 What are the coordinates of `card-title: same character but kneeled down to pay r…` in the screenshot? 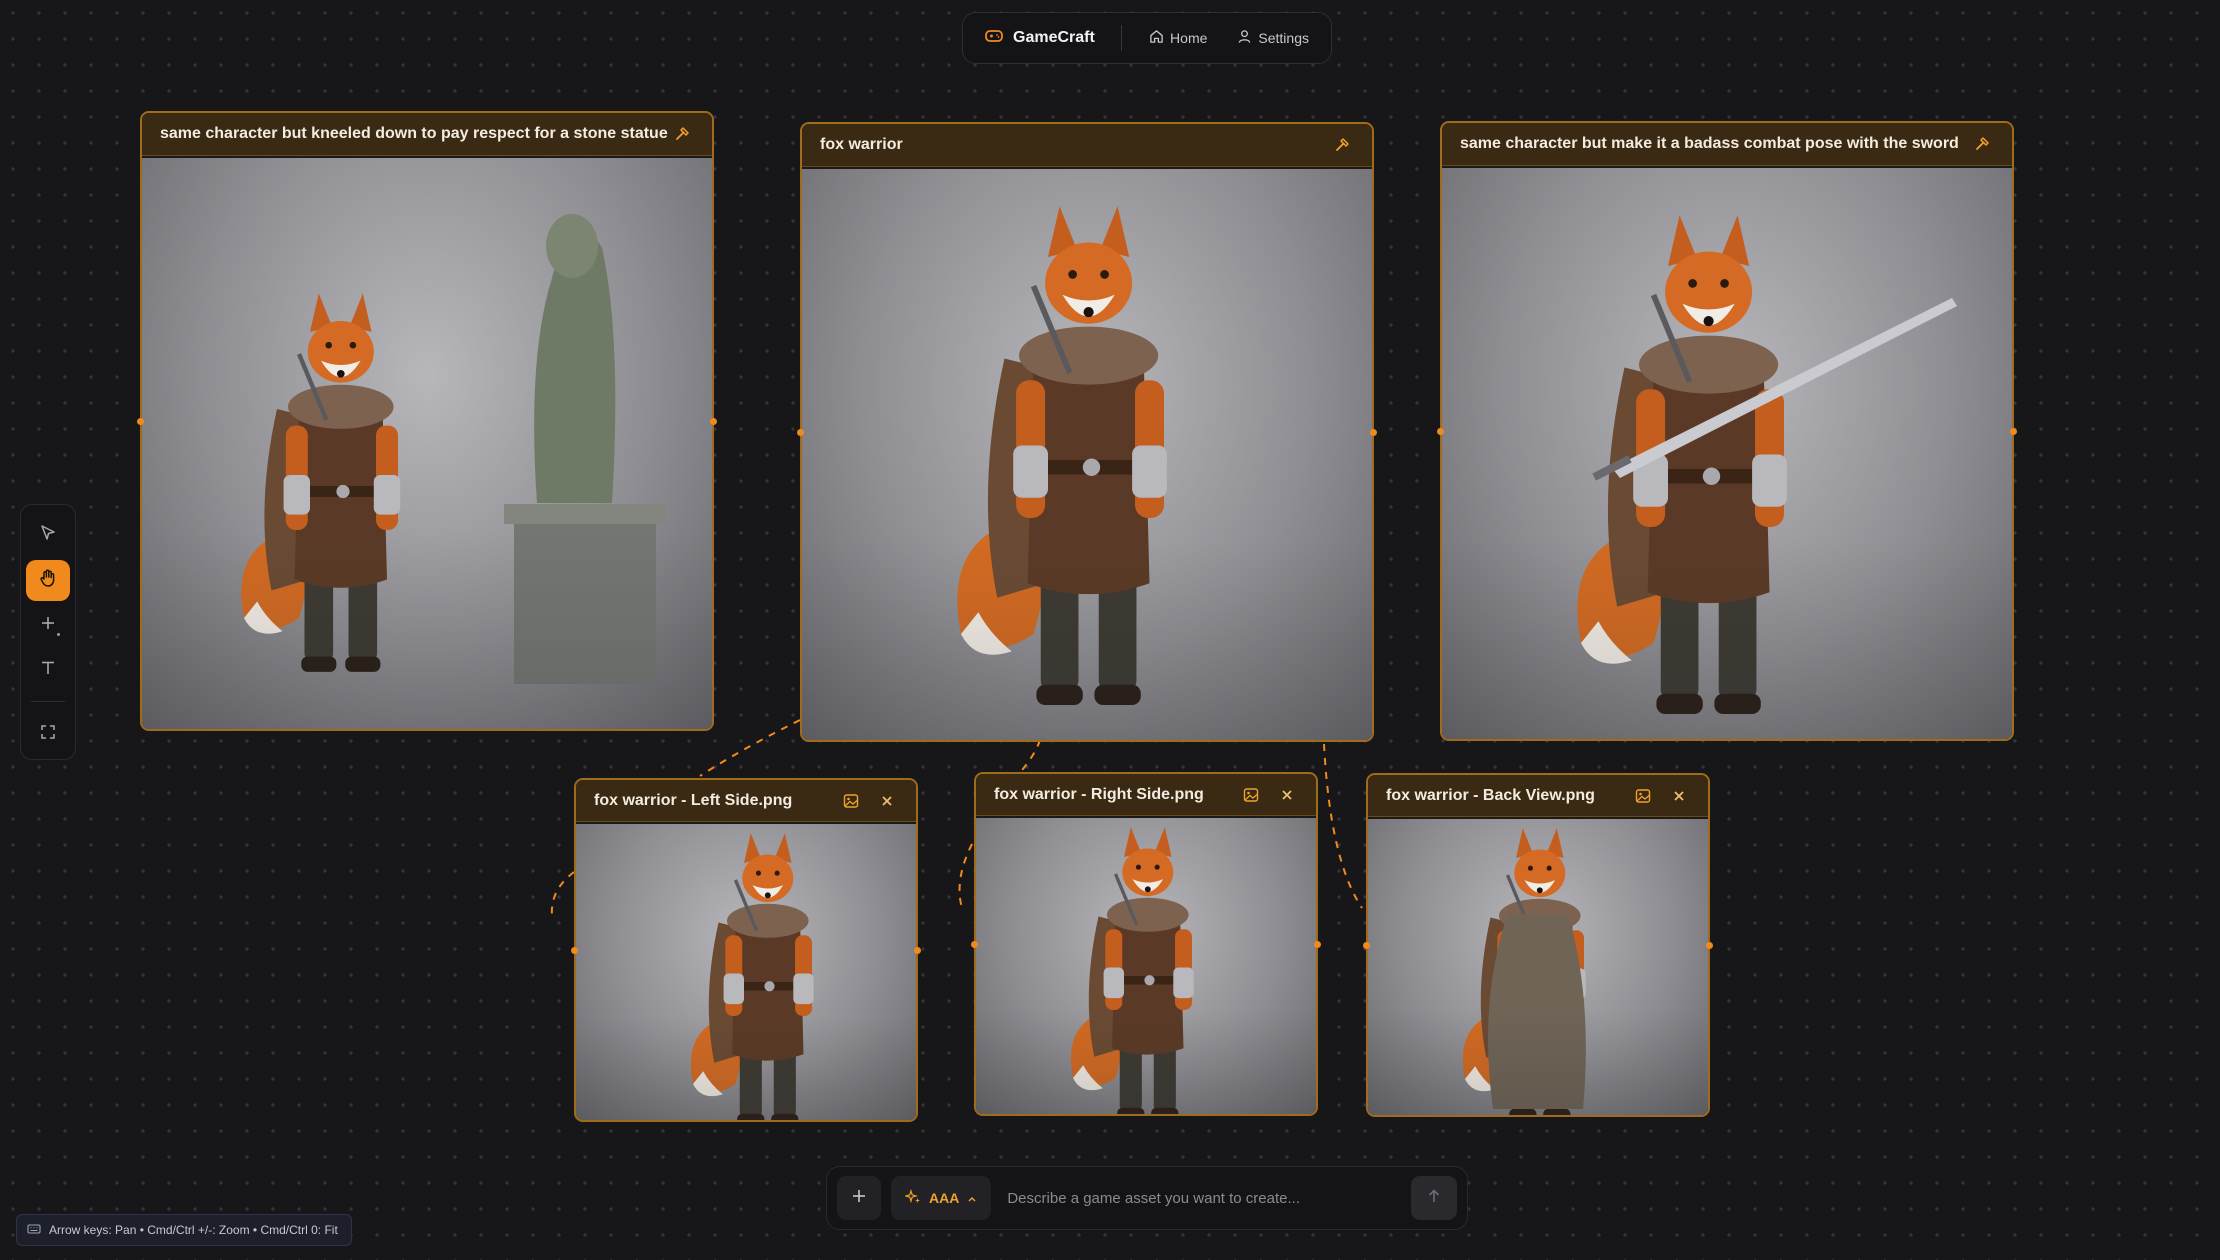 It's located at (414, 133).